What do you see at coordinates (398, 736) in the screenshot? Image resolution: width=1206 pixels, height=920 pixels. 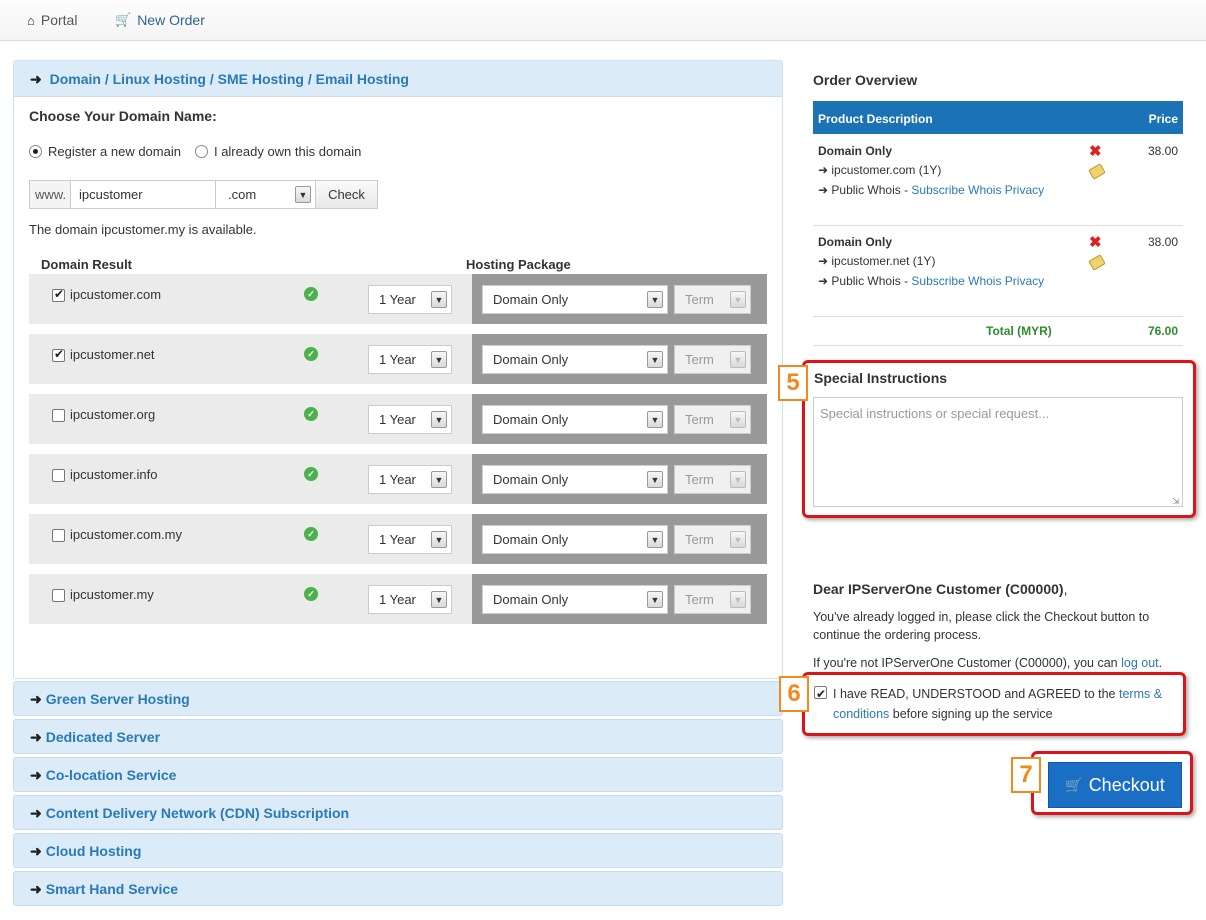 I see `accordion-header: ➜ Dedicated Server` at bounding box center [398, 736].